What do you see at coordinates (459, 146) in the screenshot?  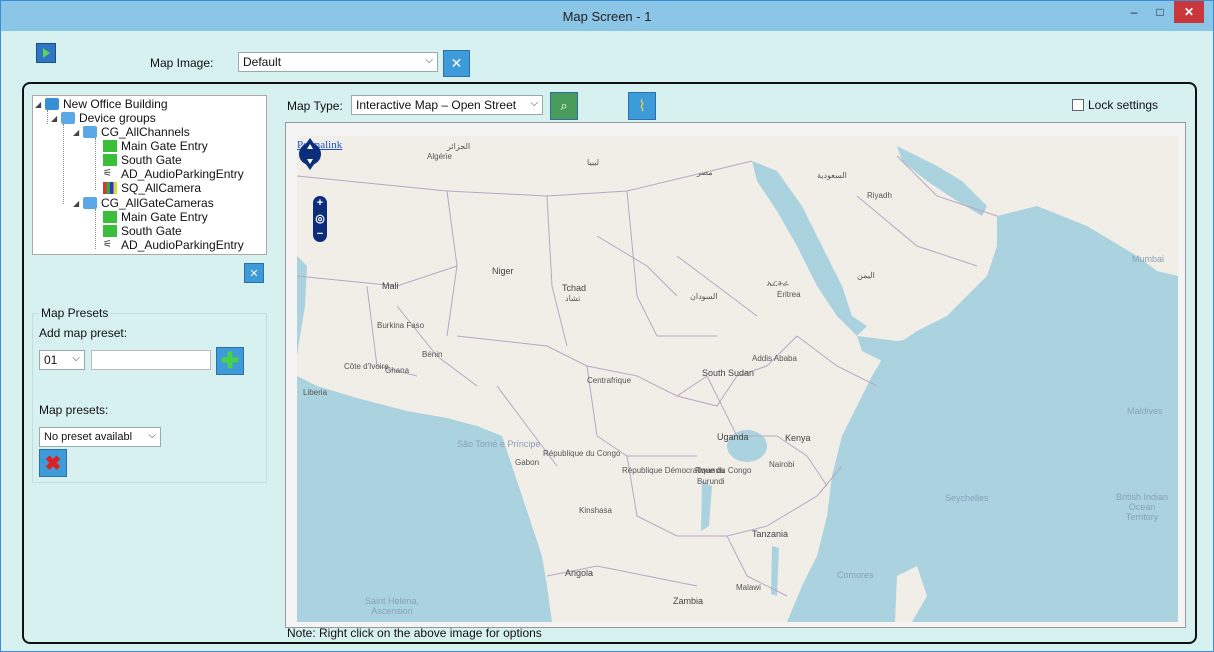 I see `map-label: الجزائر` at bounding box center [459, 146].